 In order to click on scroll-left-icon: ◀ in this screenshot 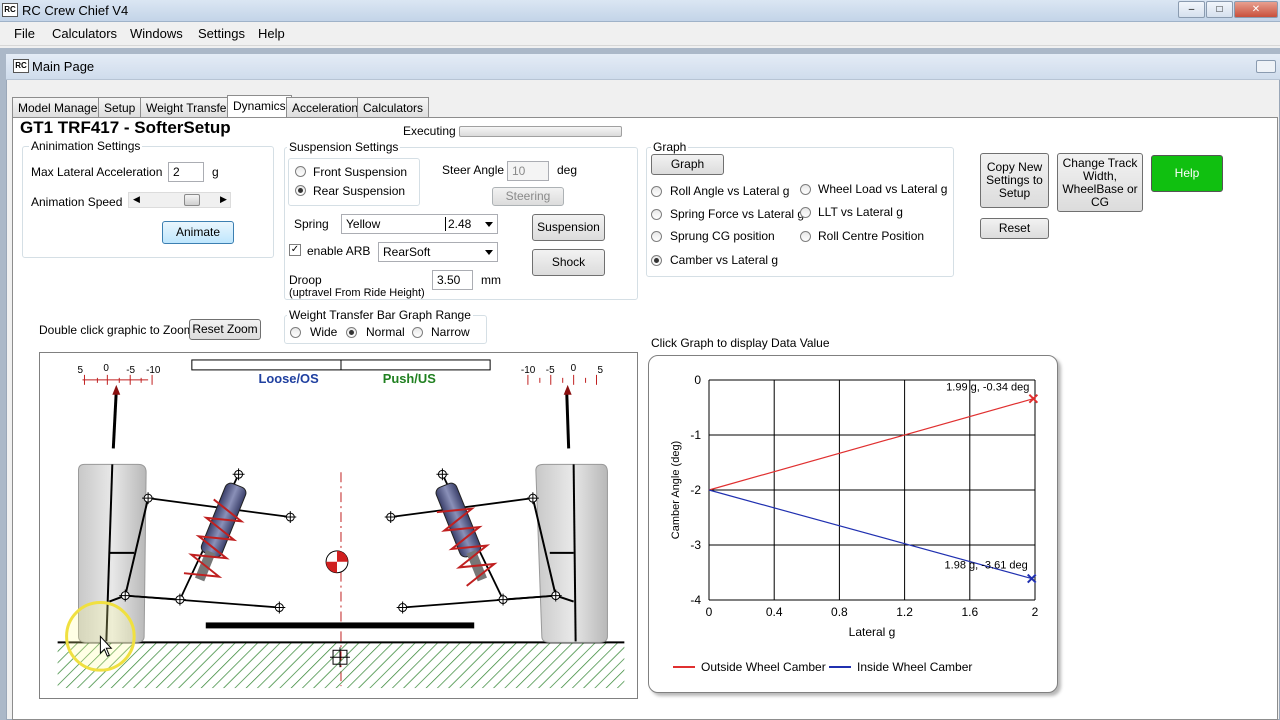, I will do `click(136, 199)`.